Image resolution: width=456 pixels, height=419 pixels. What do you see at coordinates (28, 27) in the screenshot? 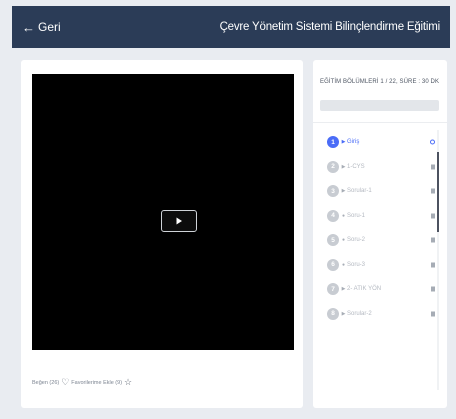
I see `arrow-left-icon: ←` at bounding box center [28, 27].